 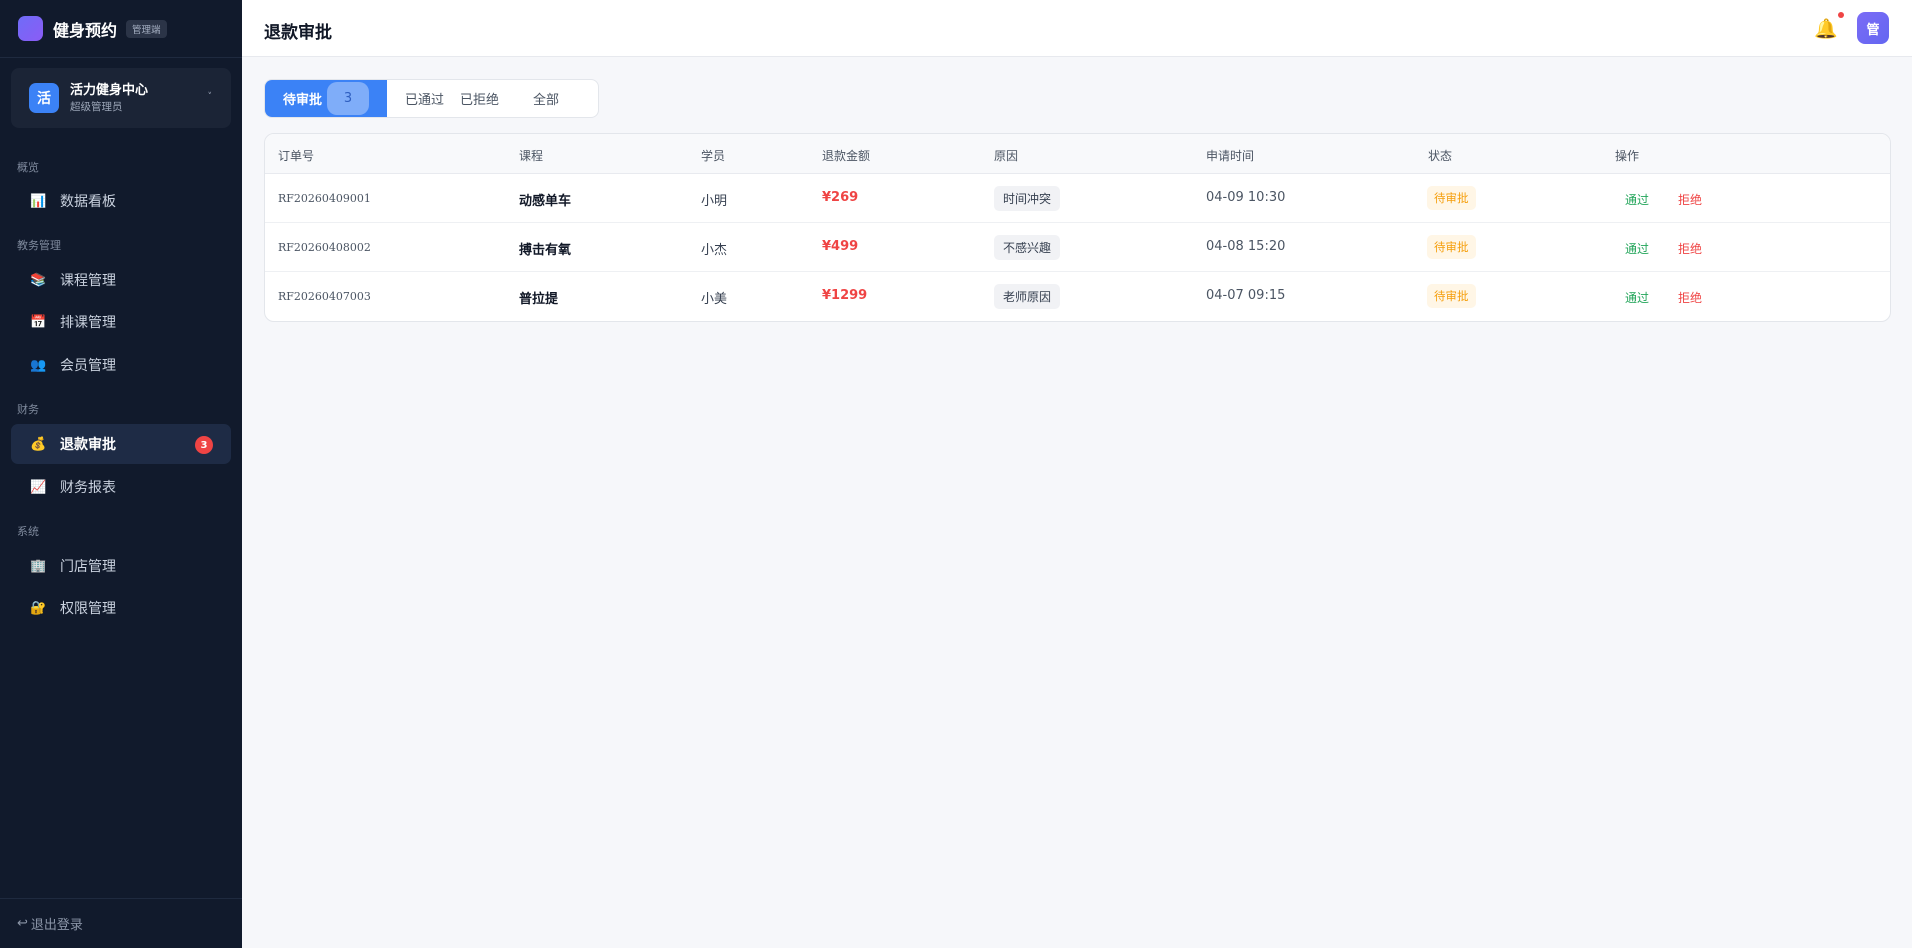 What do you see at coordinates (546, 100) in the screenshot?
I see `tab-label: 全部` at bounding box center [546, 100].